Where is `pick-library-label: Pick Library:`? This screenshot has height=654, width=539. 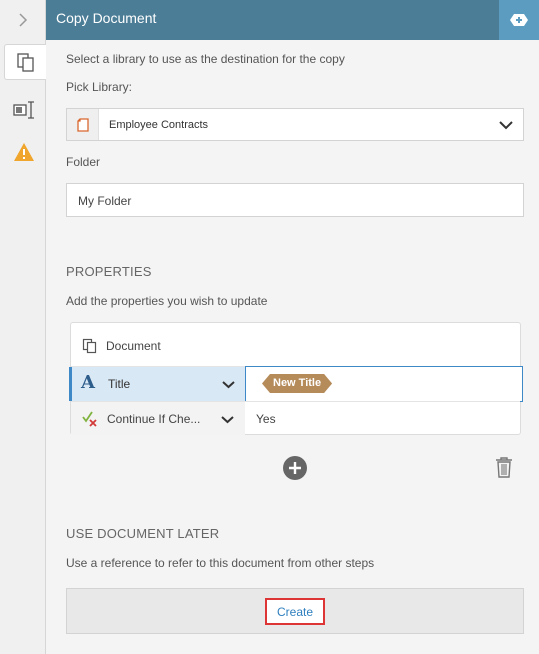 pick-library-label: Pick Library: is located at coordinates (99, 87).